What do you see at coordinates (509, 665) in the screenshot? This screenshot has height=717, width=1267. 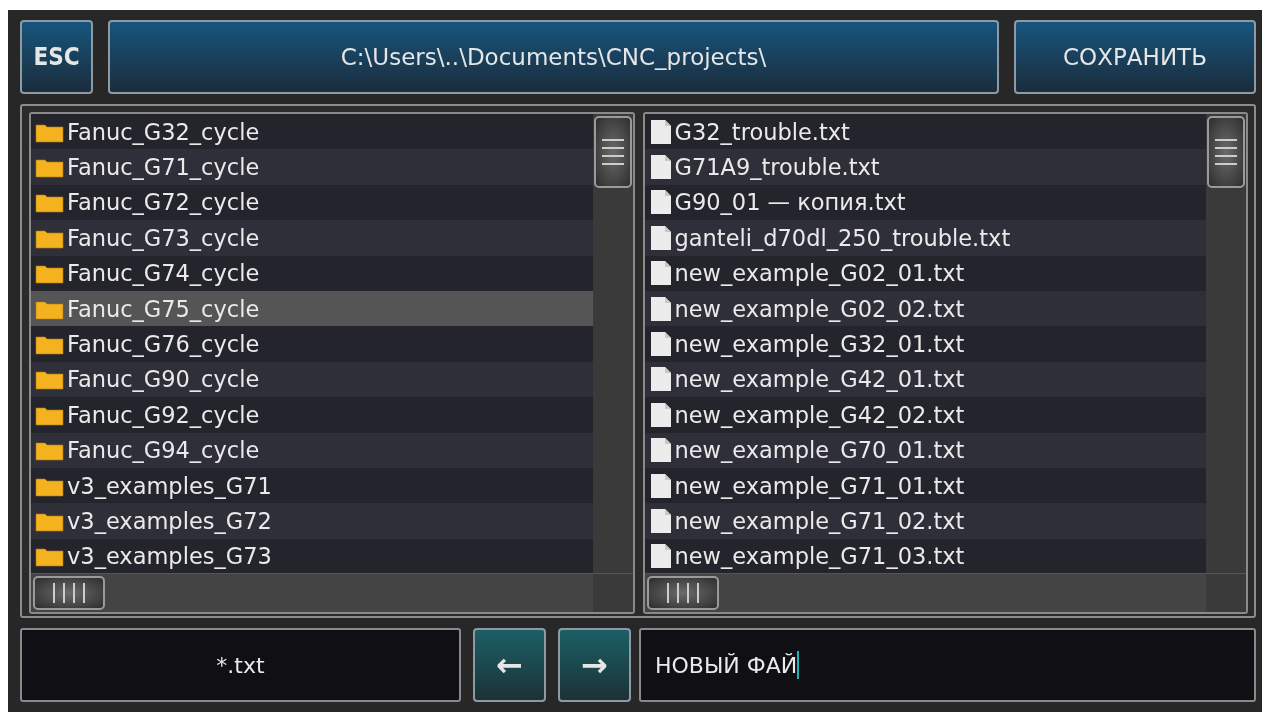 I see `back-button: ←` at bounding box center [509, 665].